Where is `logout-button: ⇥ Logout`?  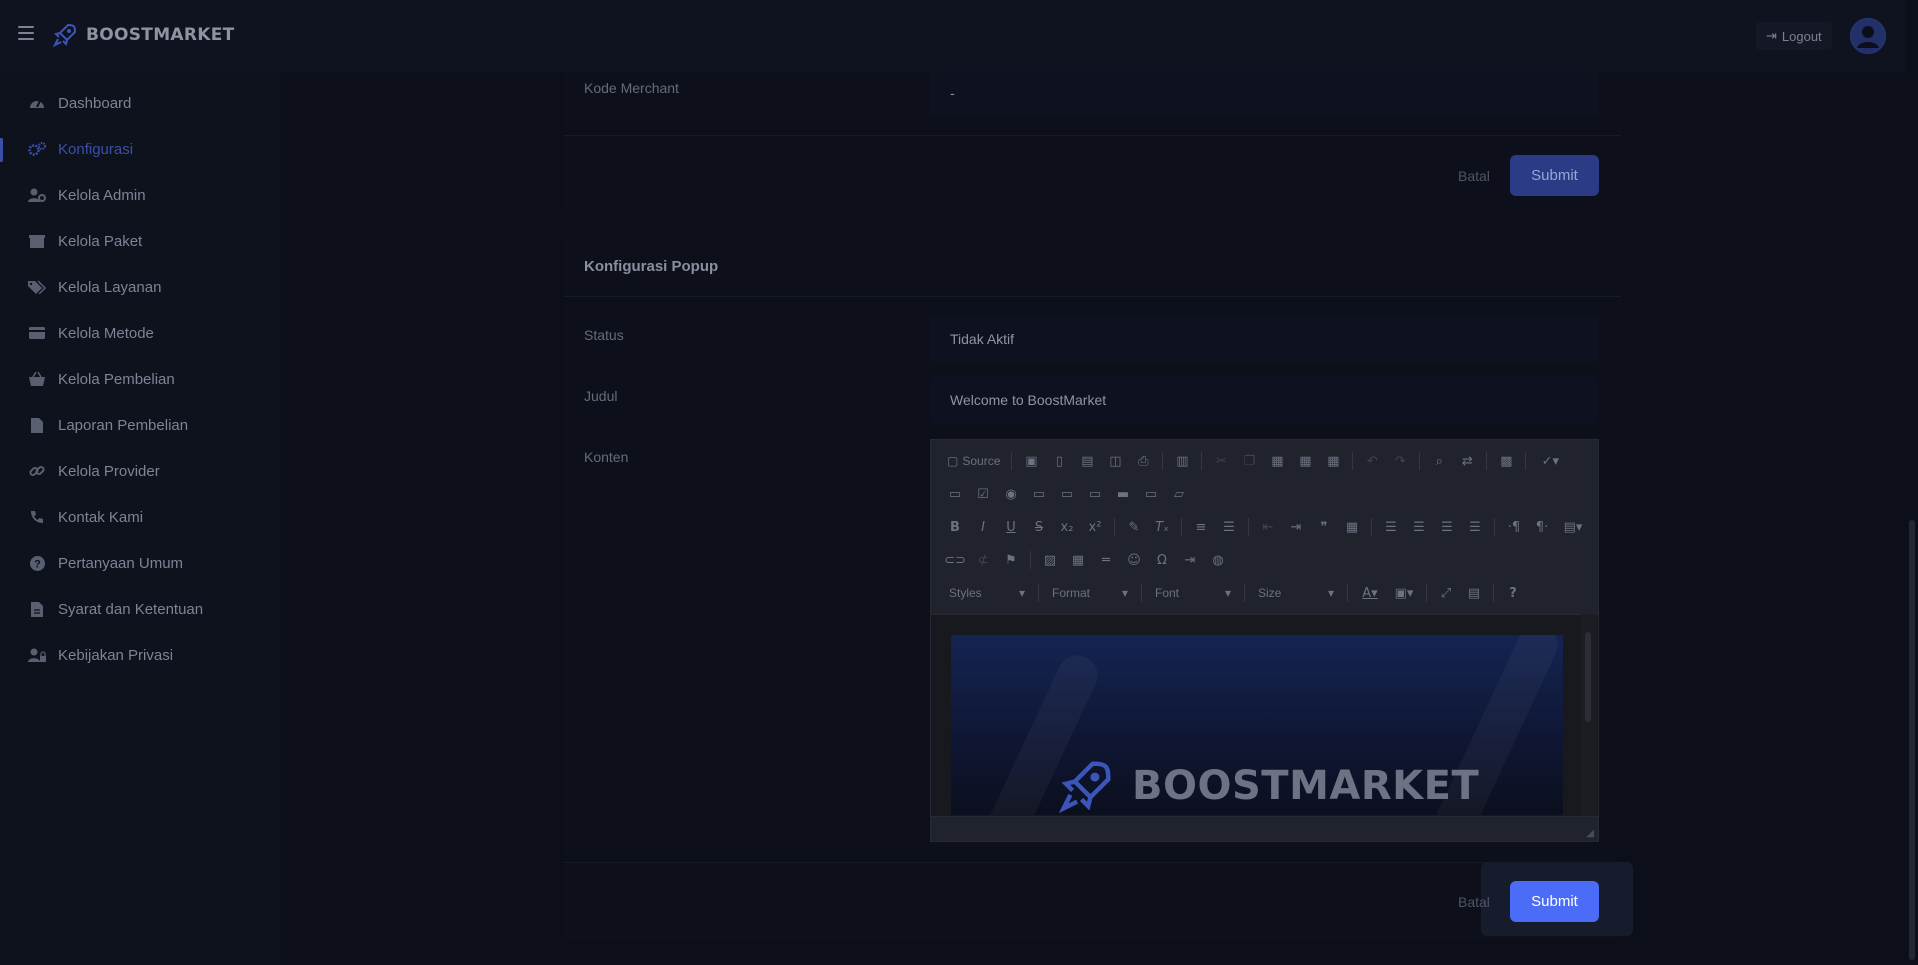
logout-button: ⇥ Logout is located at coordinates (1794, 36).